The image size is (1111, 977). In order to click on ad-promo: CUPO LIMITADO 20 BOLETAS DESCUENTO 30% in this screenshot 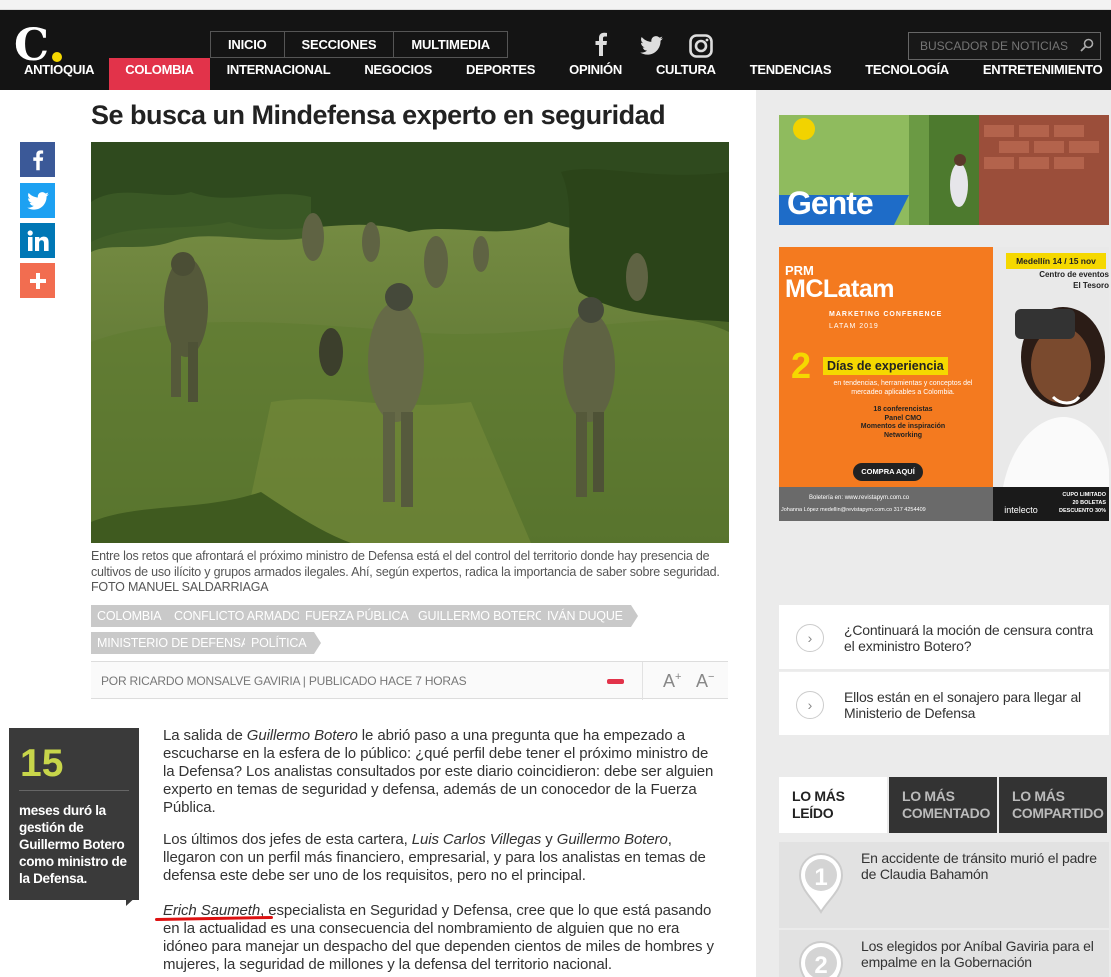, I will do `click(1079, 504)`.